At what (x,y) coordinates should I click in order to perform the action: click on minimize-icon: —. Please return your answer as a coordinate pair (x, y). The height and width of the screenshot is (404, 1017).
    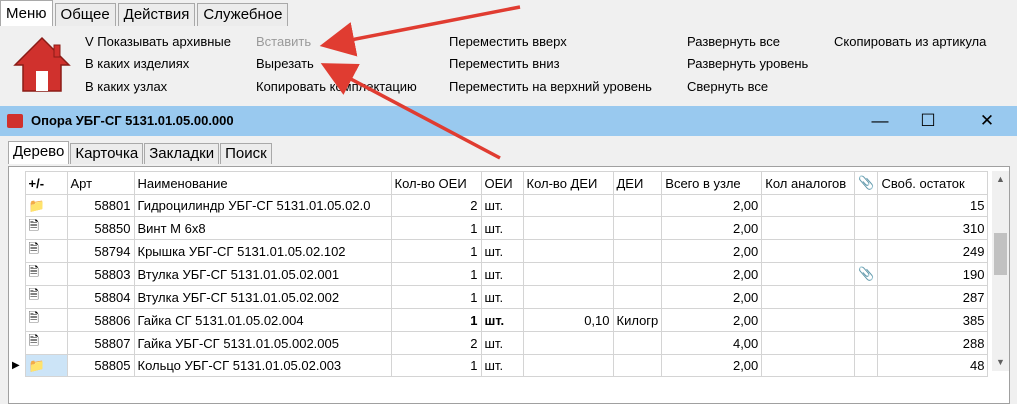
    Looking at the image, I should click on (880, 121).